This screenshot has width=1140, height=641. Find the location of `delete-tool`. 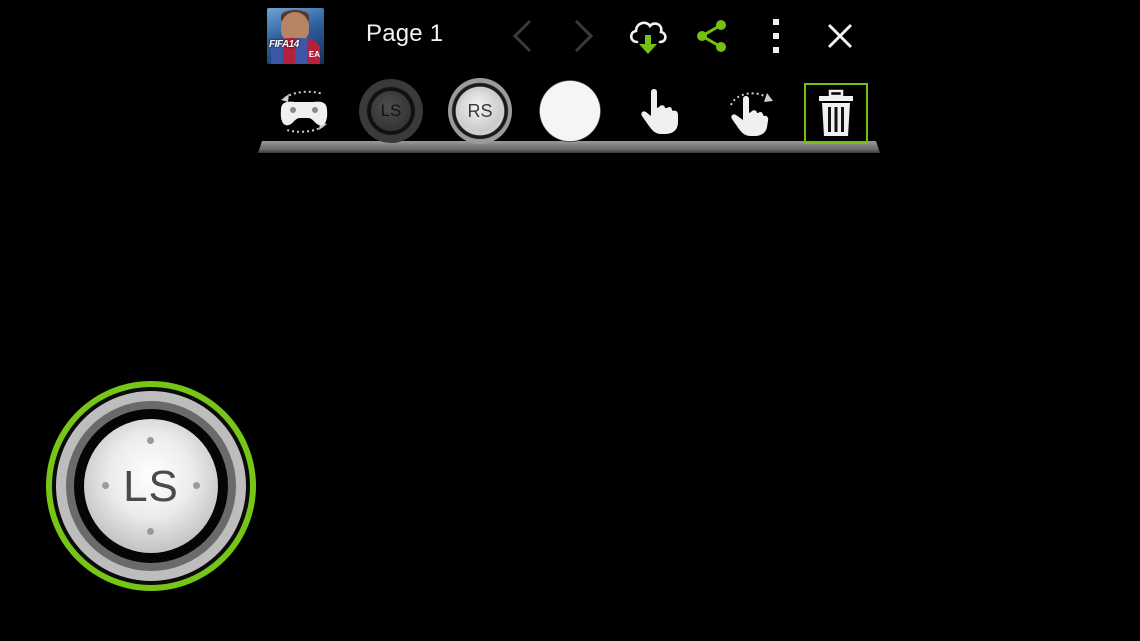

delete-tool is located at coordinates (836, 113).